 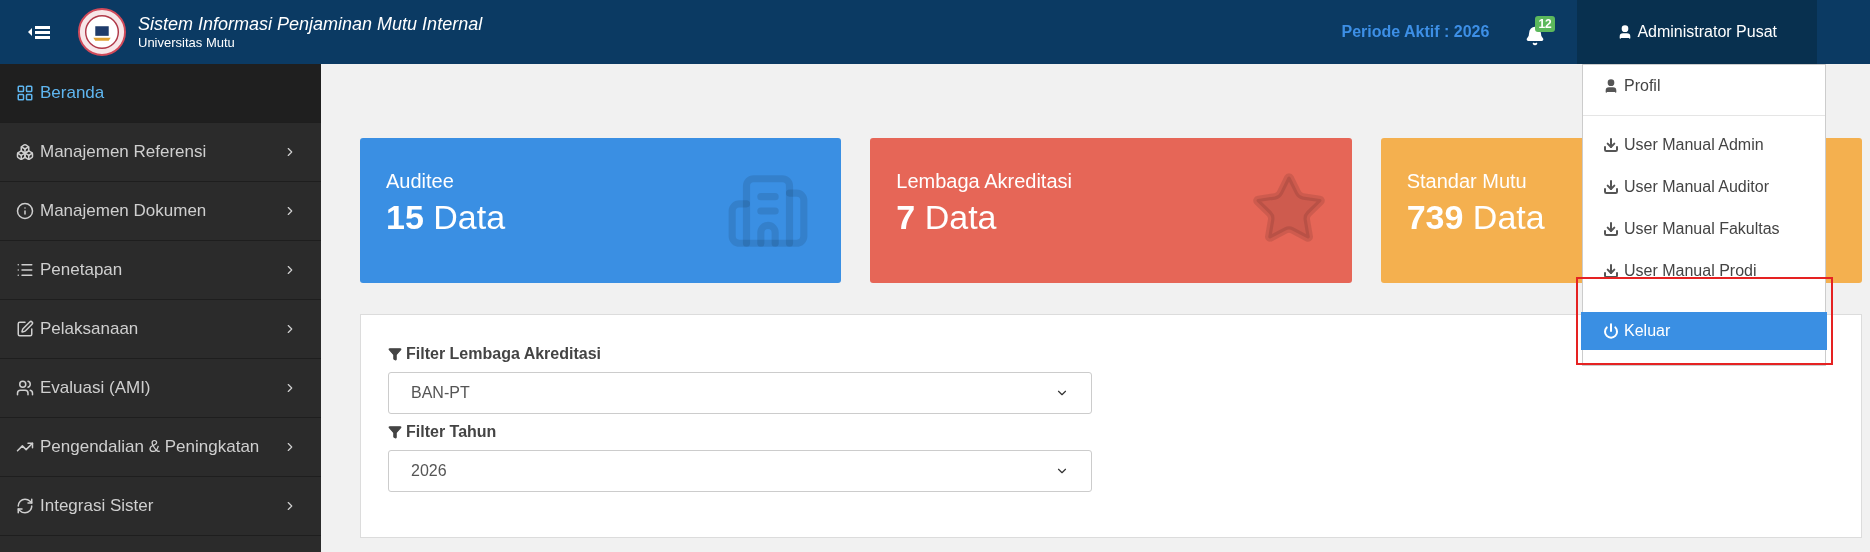 I want to click on card-count: 7 Data, so click(x=946, y=217).